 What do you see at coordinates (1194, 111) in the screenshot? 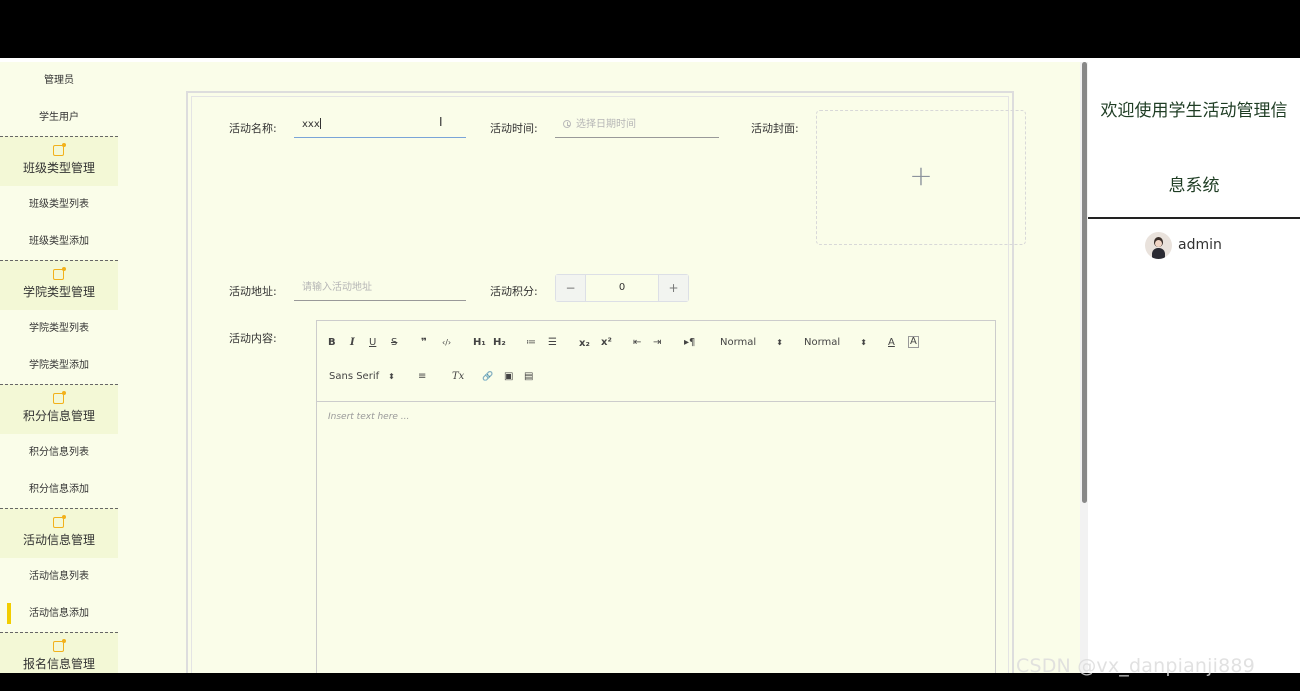
I see `welcome-title-line1: 欢迎使用学生活动管理信` at bounding box center [1194, 111].